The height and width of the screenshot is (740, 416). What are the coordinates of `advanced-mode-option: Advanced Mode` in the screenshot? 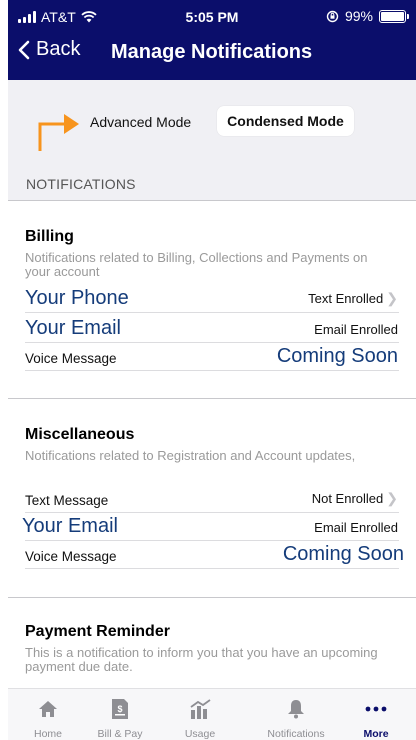 It's located at (140, 122).